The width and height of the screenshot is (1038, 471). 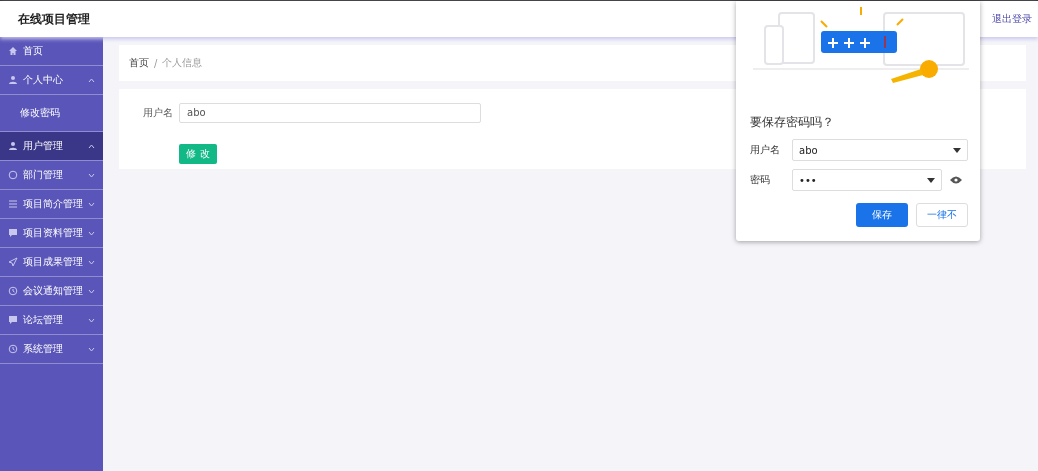 I want to click on breadcrumb-item: 个人信息, so click(x=182, y=63).